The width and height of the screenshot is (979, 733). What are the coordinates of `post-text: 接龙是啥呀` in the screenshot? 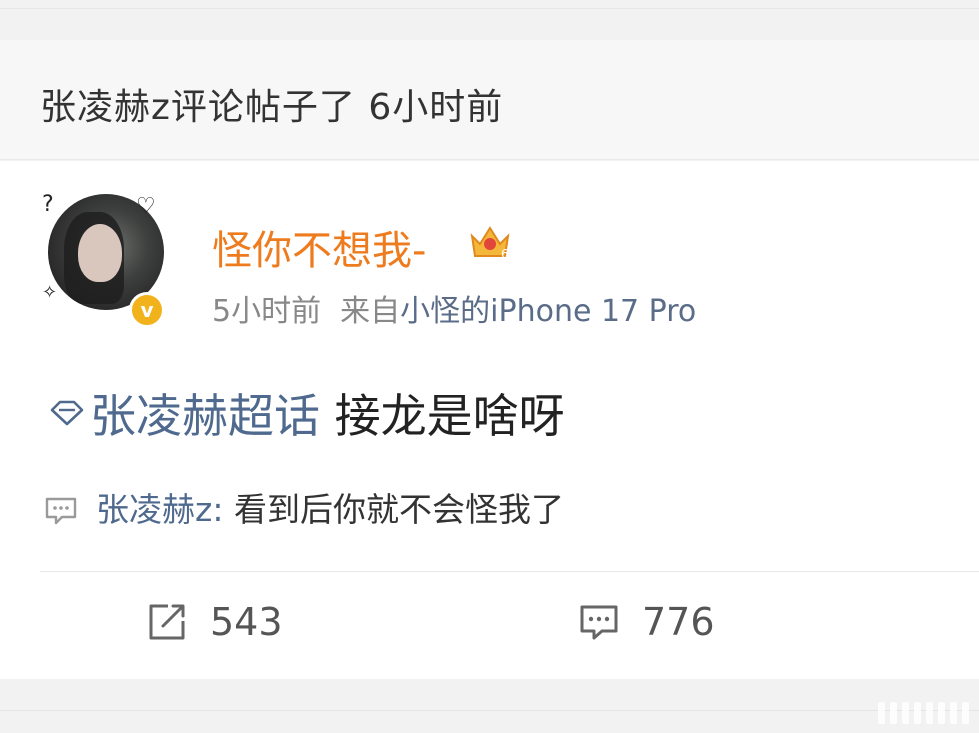 It's located at (449, 416).